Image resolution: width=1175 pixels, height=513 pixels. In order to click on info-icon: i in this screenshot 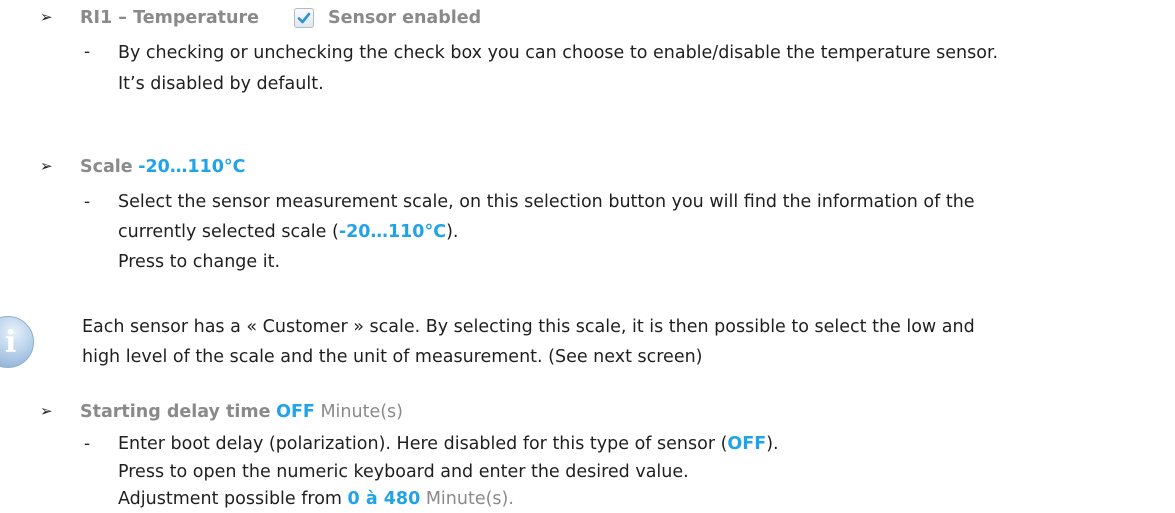, I will do `click(17, 342)`.